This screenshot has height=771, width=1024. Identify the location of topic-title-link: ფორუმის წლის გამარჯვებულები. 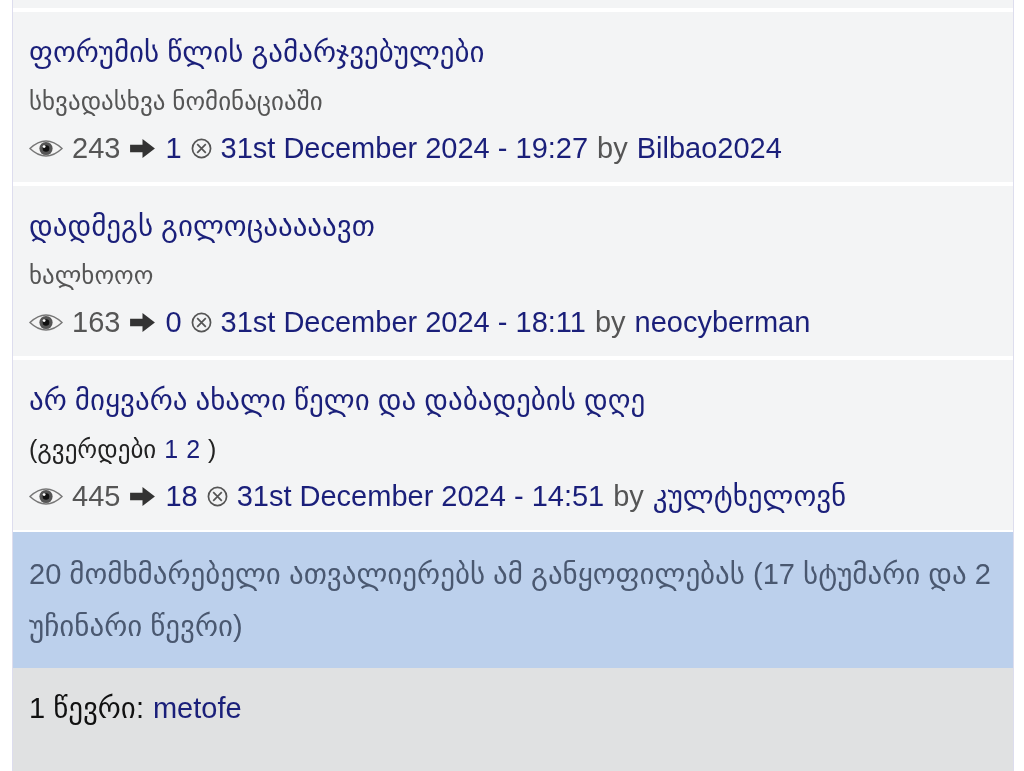
(513, 52).